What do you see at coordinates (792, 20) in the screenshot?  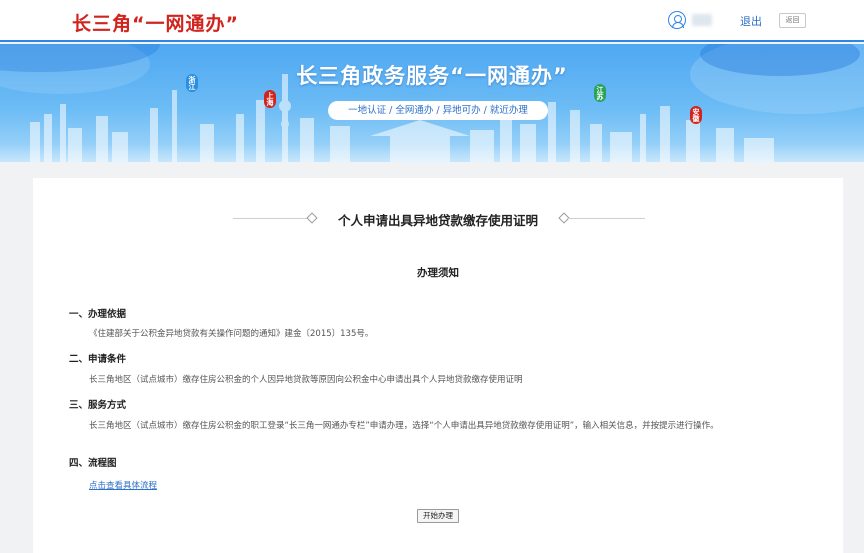 I see `back-button: 返回` at bounding box center [792, 20].